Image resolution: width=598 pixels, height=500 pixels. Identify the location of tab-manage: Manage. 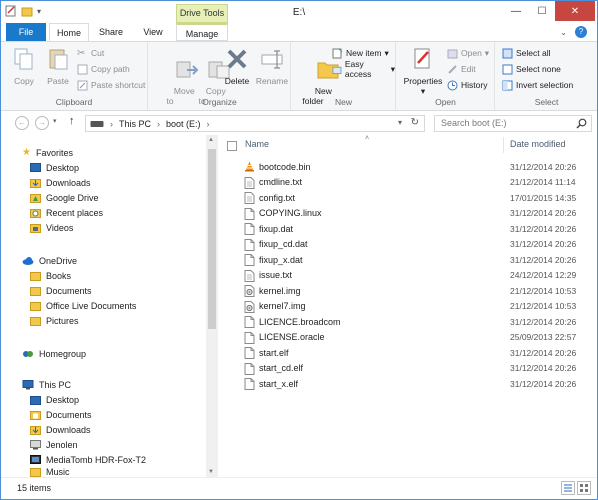
(202, 32).